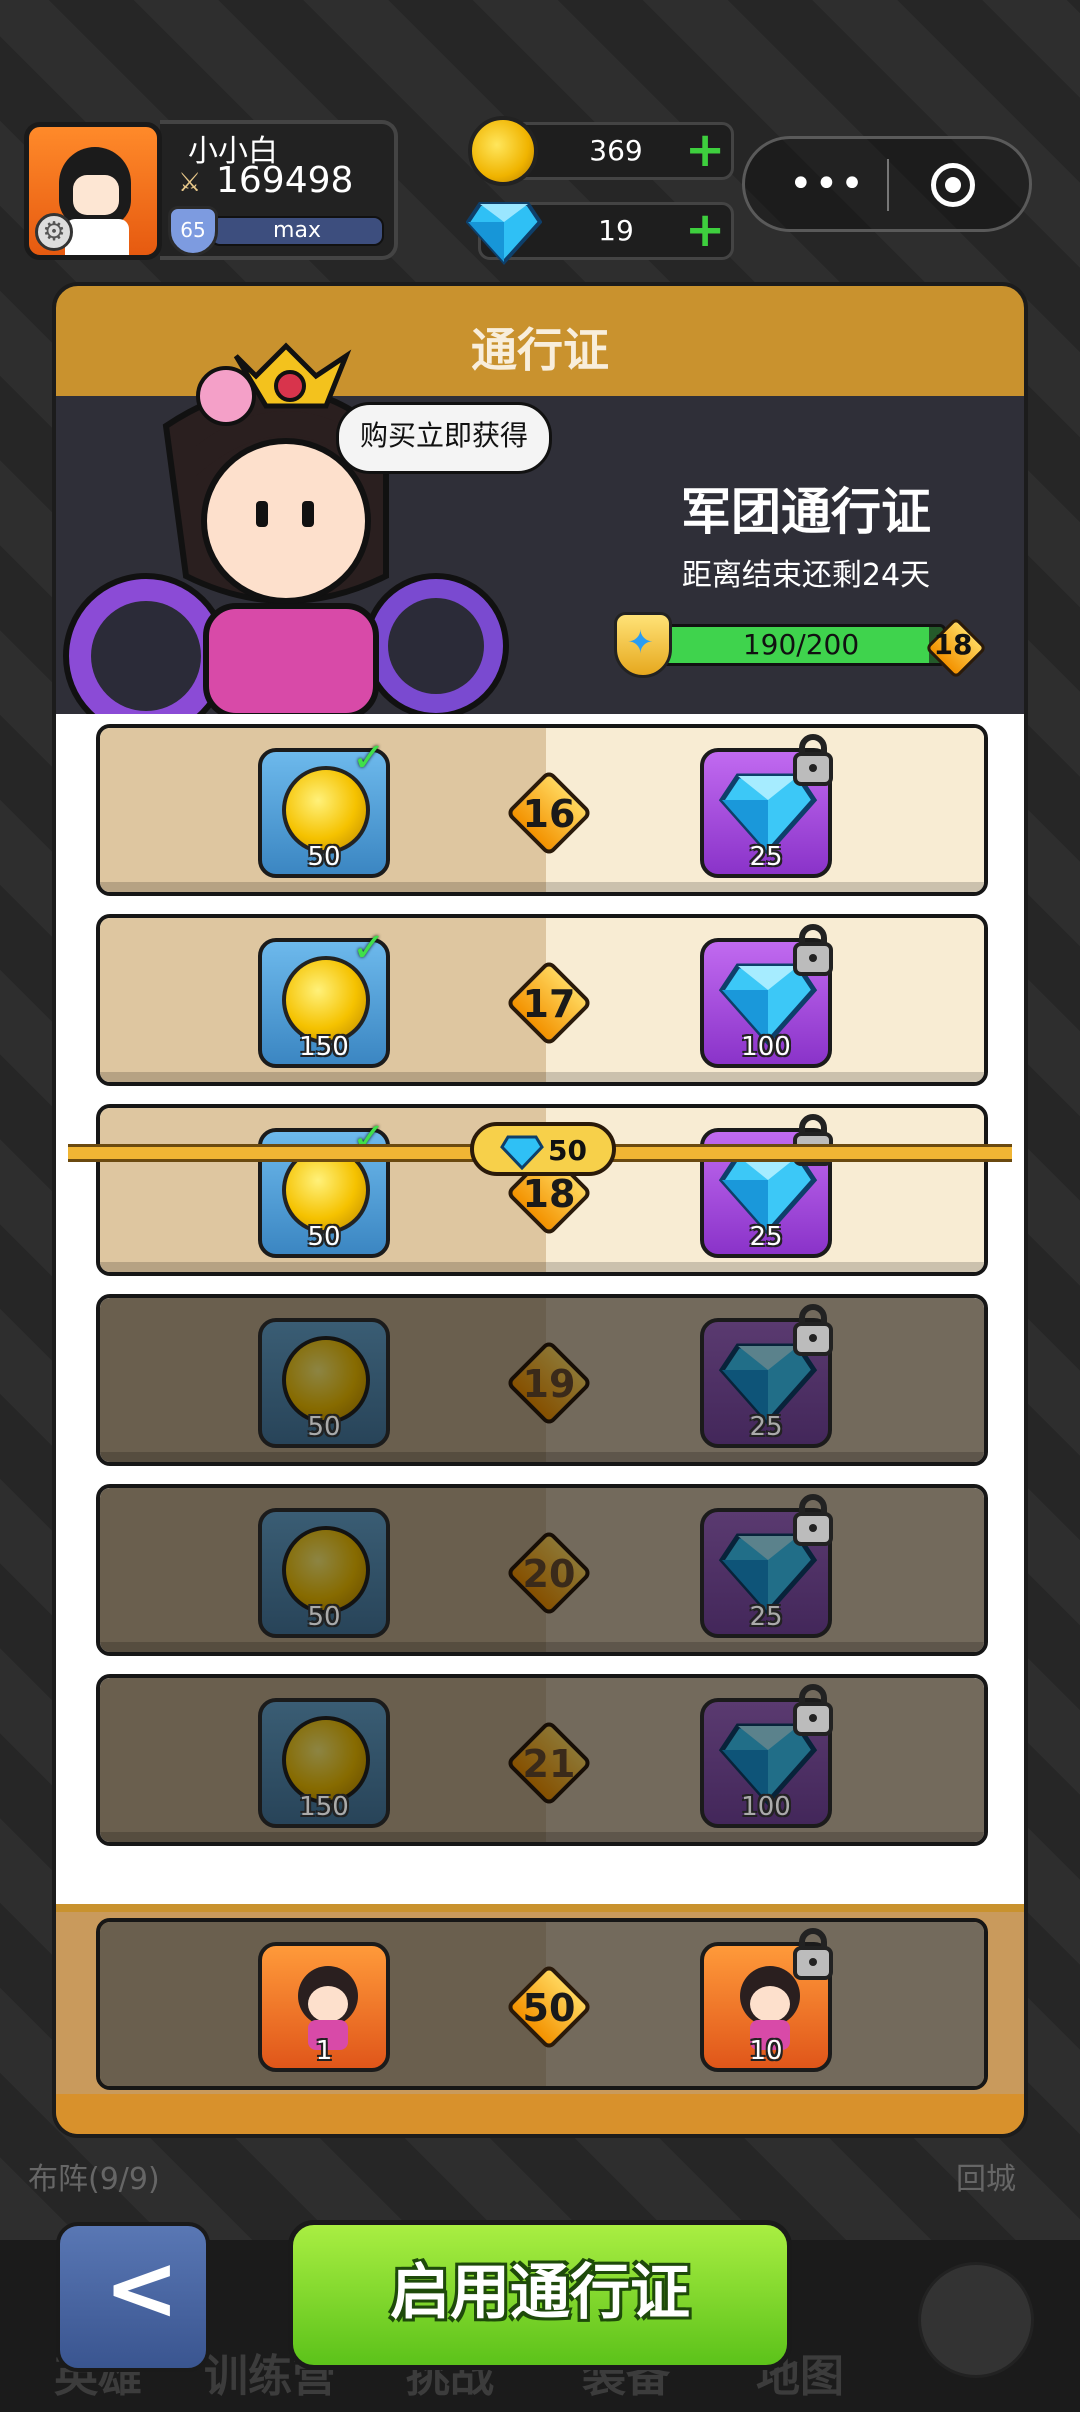  I want to click on power-icon: ⚔, so click(190, 183).